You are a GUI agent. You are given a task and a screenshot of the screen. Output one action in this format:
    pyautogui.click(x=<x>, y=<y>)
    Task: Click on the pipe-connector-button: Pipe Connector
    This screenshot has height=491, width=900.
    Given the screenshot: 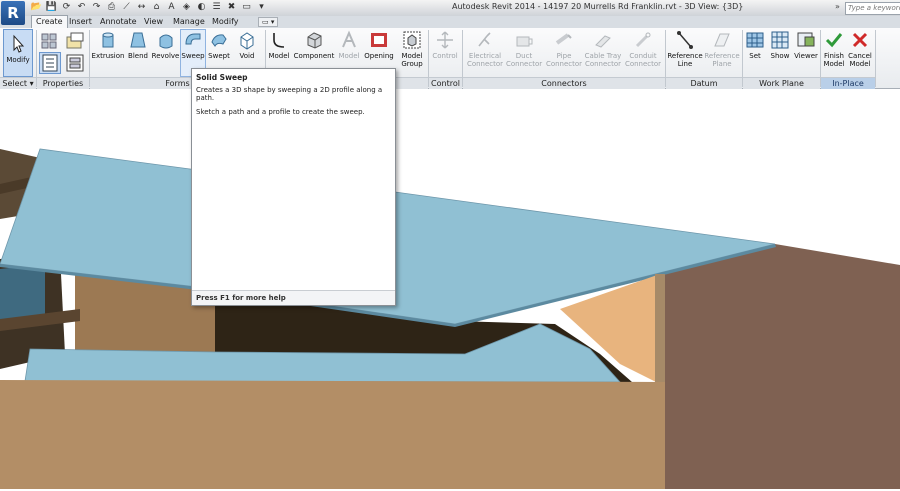 What is the action you would take?
    pyautogui.click(x=564, y=53)
    